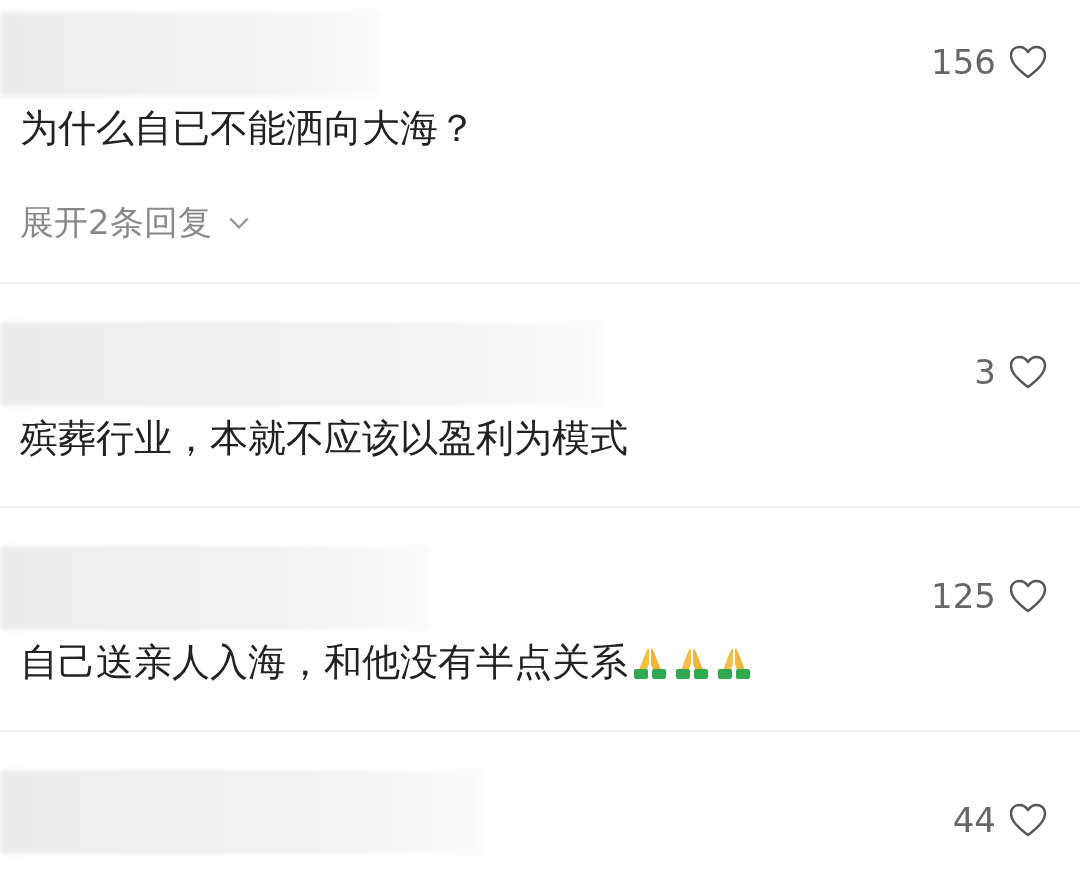 Image resolution: width=1080 pixels, height=881 pixels. What do you see at coordinates (324, 438) in the screenshot?
I see `comment-text: 殡葬行业，本就不应该以盈利为模式` at bounding box center [324, 438].